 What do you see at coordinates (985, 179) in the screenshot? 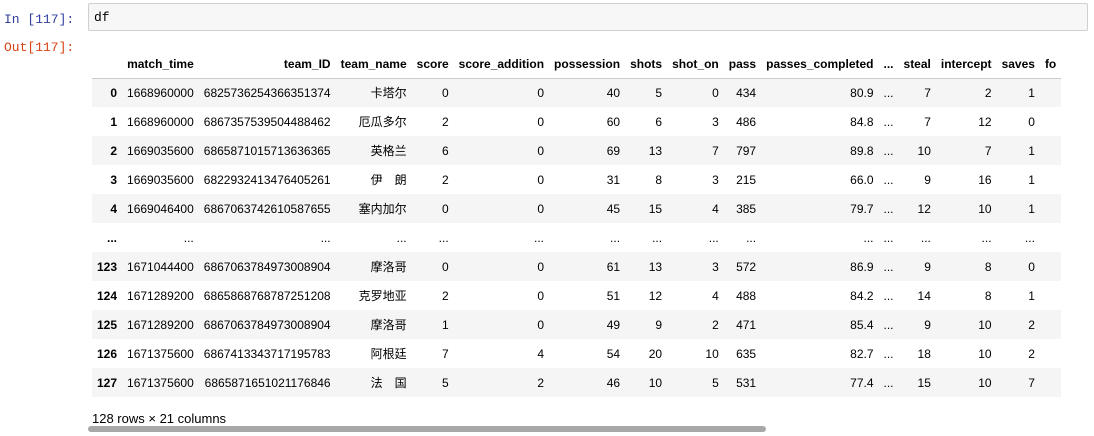
I see `table-cell: 16` at bounding box center [985, 179].